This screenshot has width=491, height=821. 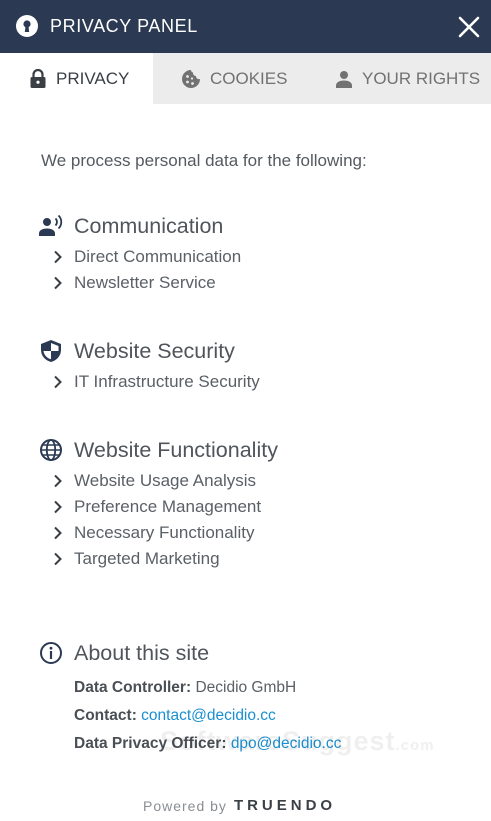 I want to click on purpose-item-necessary-functionality: Necessary Functionality, so click(x=152, y=533).